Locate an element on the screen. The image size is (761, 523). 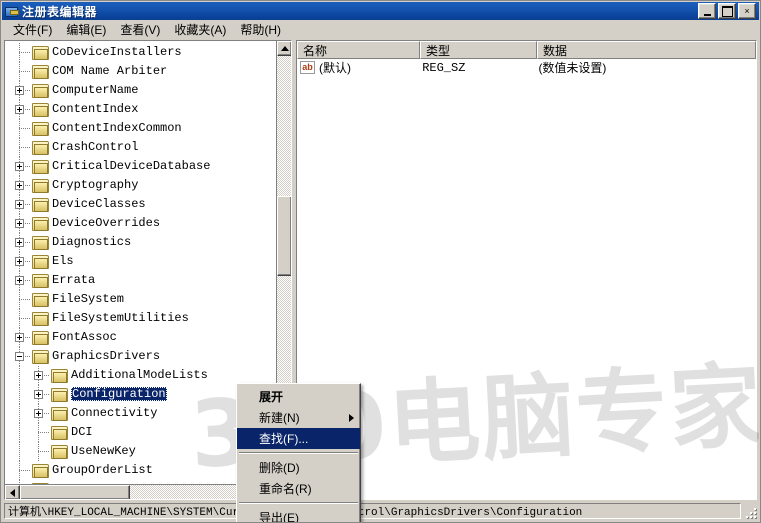
tree-item: COM Name Arbiter is located at coordinates (140, 71).